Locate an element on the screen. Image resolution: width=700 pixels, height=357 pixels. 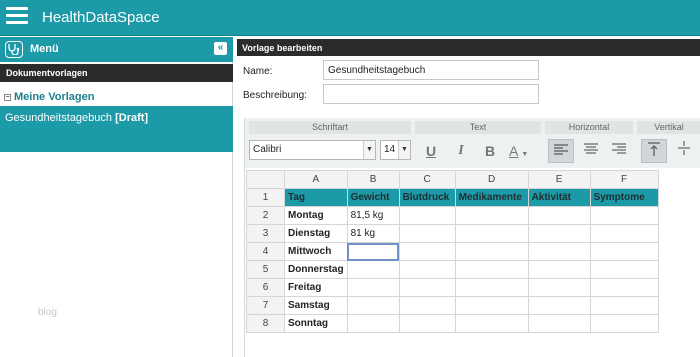
bold-button: B is located at coordinates (490, 151).